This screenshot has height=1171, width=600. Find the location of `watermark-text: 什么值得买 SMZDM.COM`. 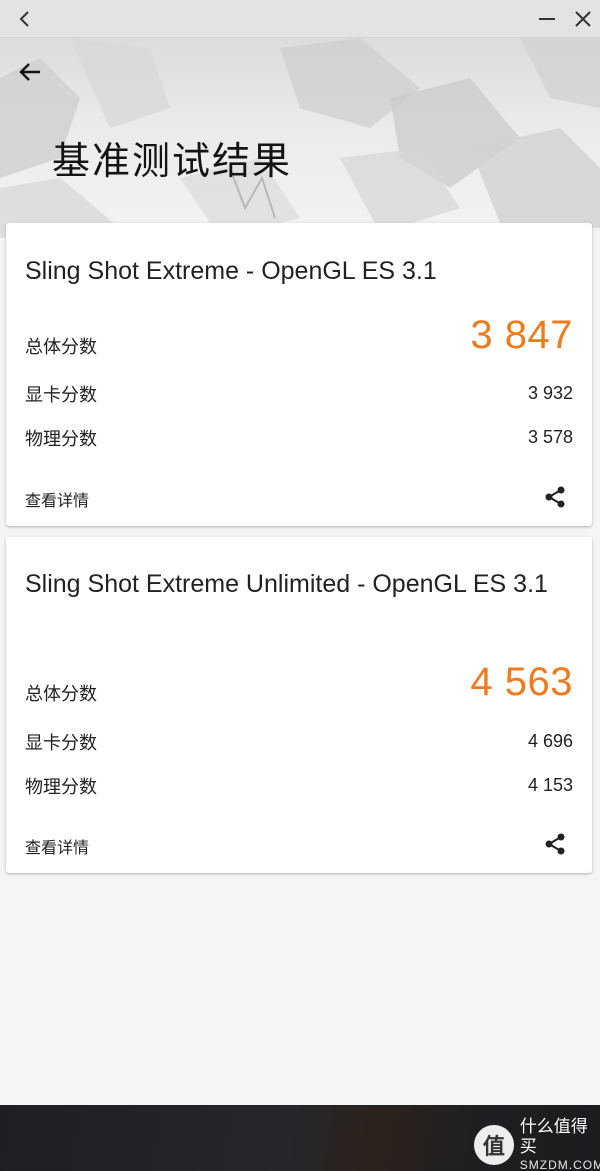

watermark-text: 什么值得买 SMZDM.COM is located at coordinates (560, 1144).